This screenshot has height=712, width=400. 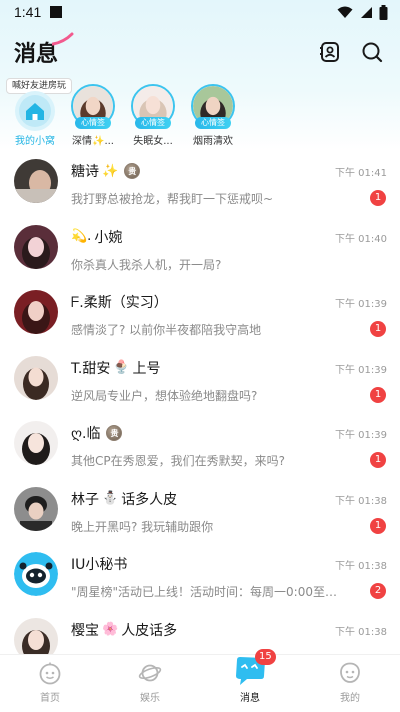 I want to click on message-preview: 我打野总被抢龙，帮我盯一下惩戒呗~, so click(x=172, y=199).